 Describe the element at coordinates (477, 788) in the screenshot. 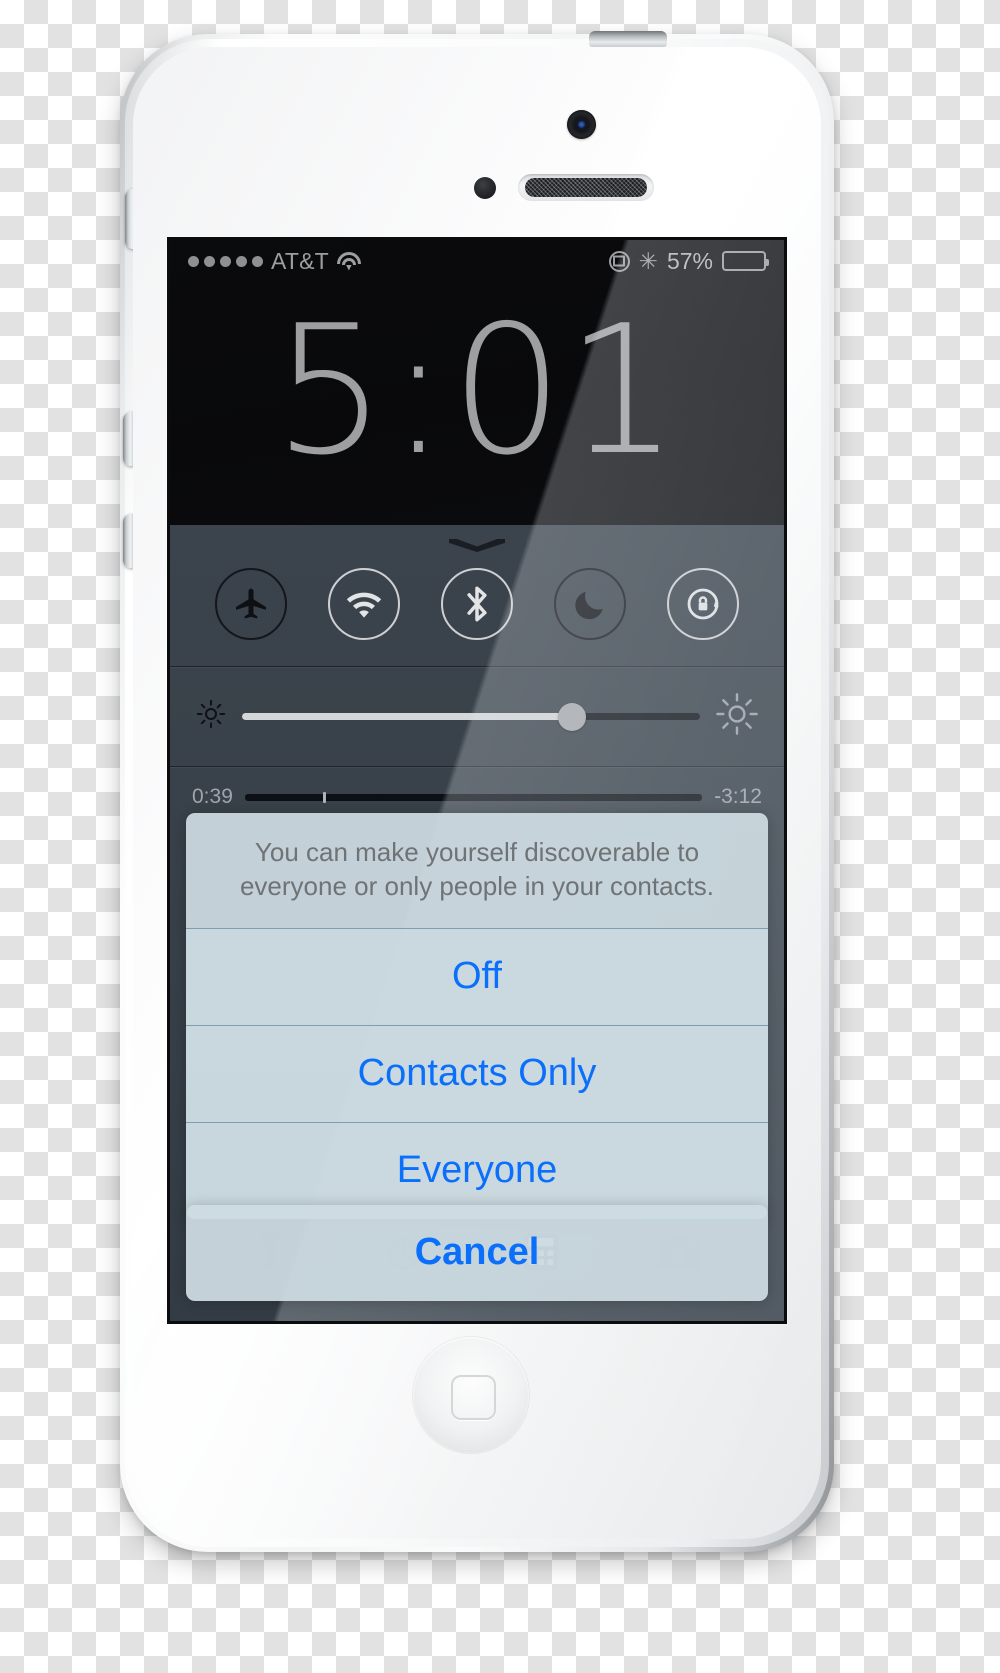

I see `media-player-row: 0:39 -3:12` at that location.